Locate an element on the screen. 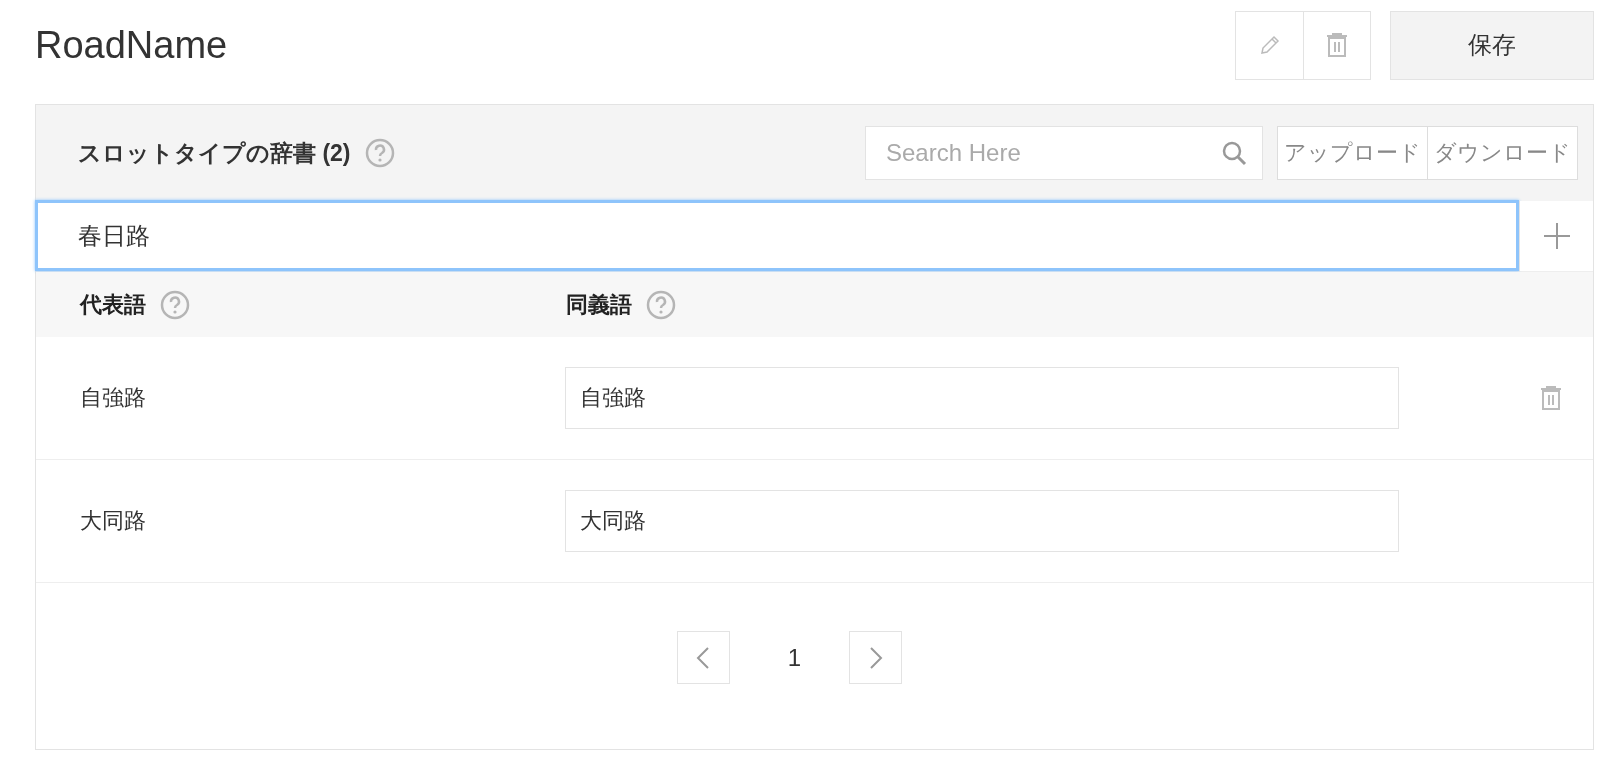  save-button: 保存 is located at coordinates (1492, 45).